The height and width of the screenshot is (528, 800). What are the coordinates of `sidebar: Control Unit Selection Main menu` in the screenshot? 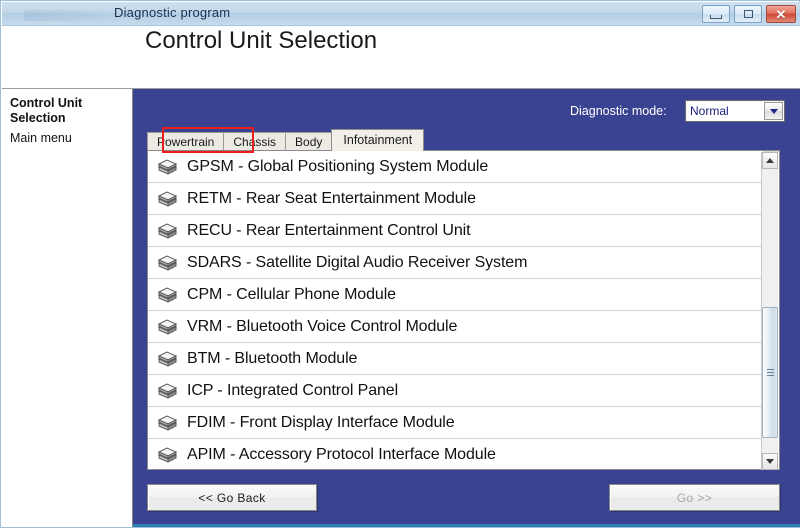 It's located at (67, 308).